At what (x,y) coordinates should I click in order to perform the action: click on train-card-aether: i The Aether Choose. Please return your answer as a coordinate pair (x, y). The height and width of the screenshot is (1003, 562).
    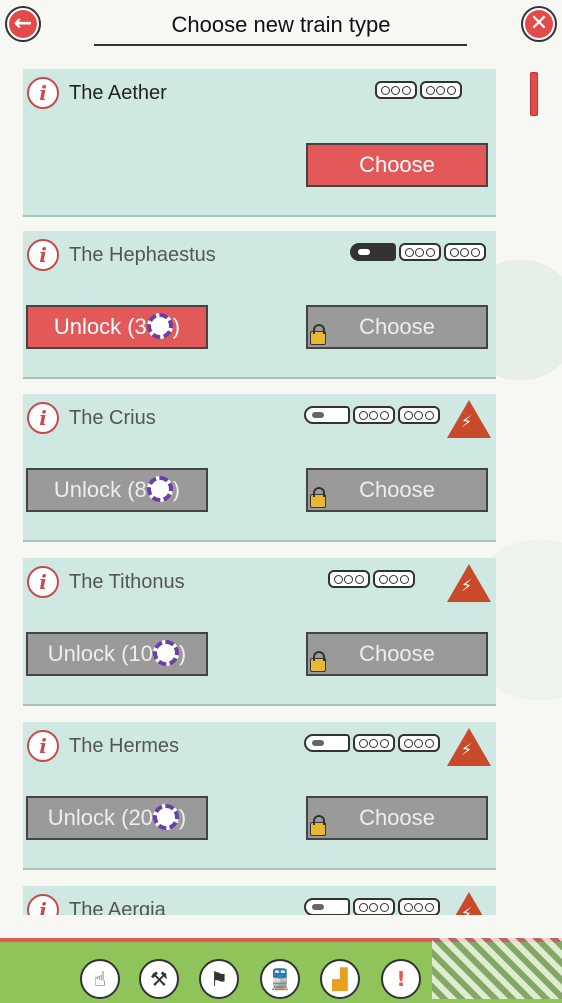
    Looking at the image, I should click on (259, 143).